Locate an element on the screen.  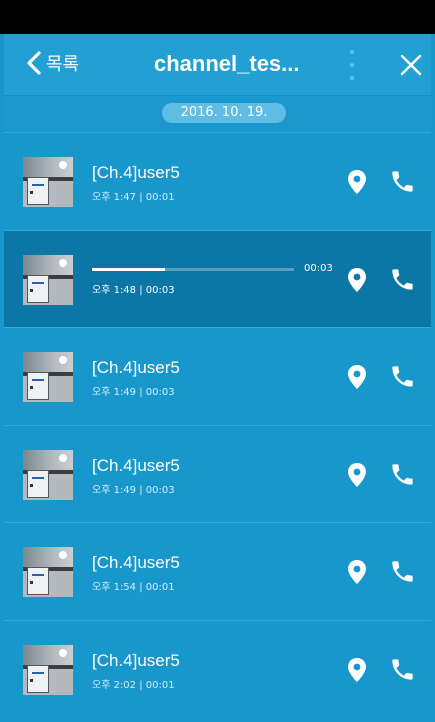
message-meta: 오후 1:47 | 00:01 is located at coordinates (133, 197).